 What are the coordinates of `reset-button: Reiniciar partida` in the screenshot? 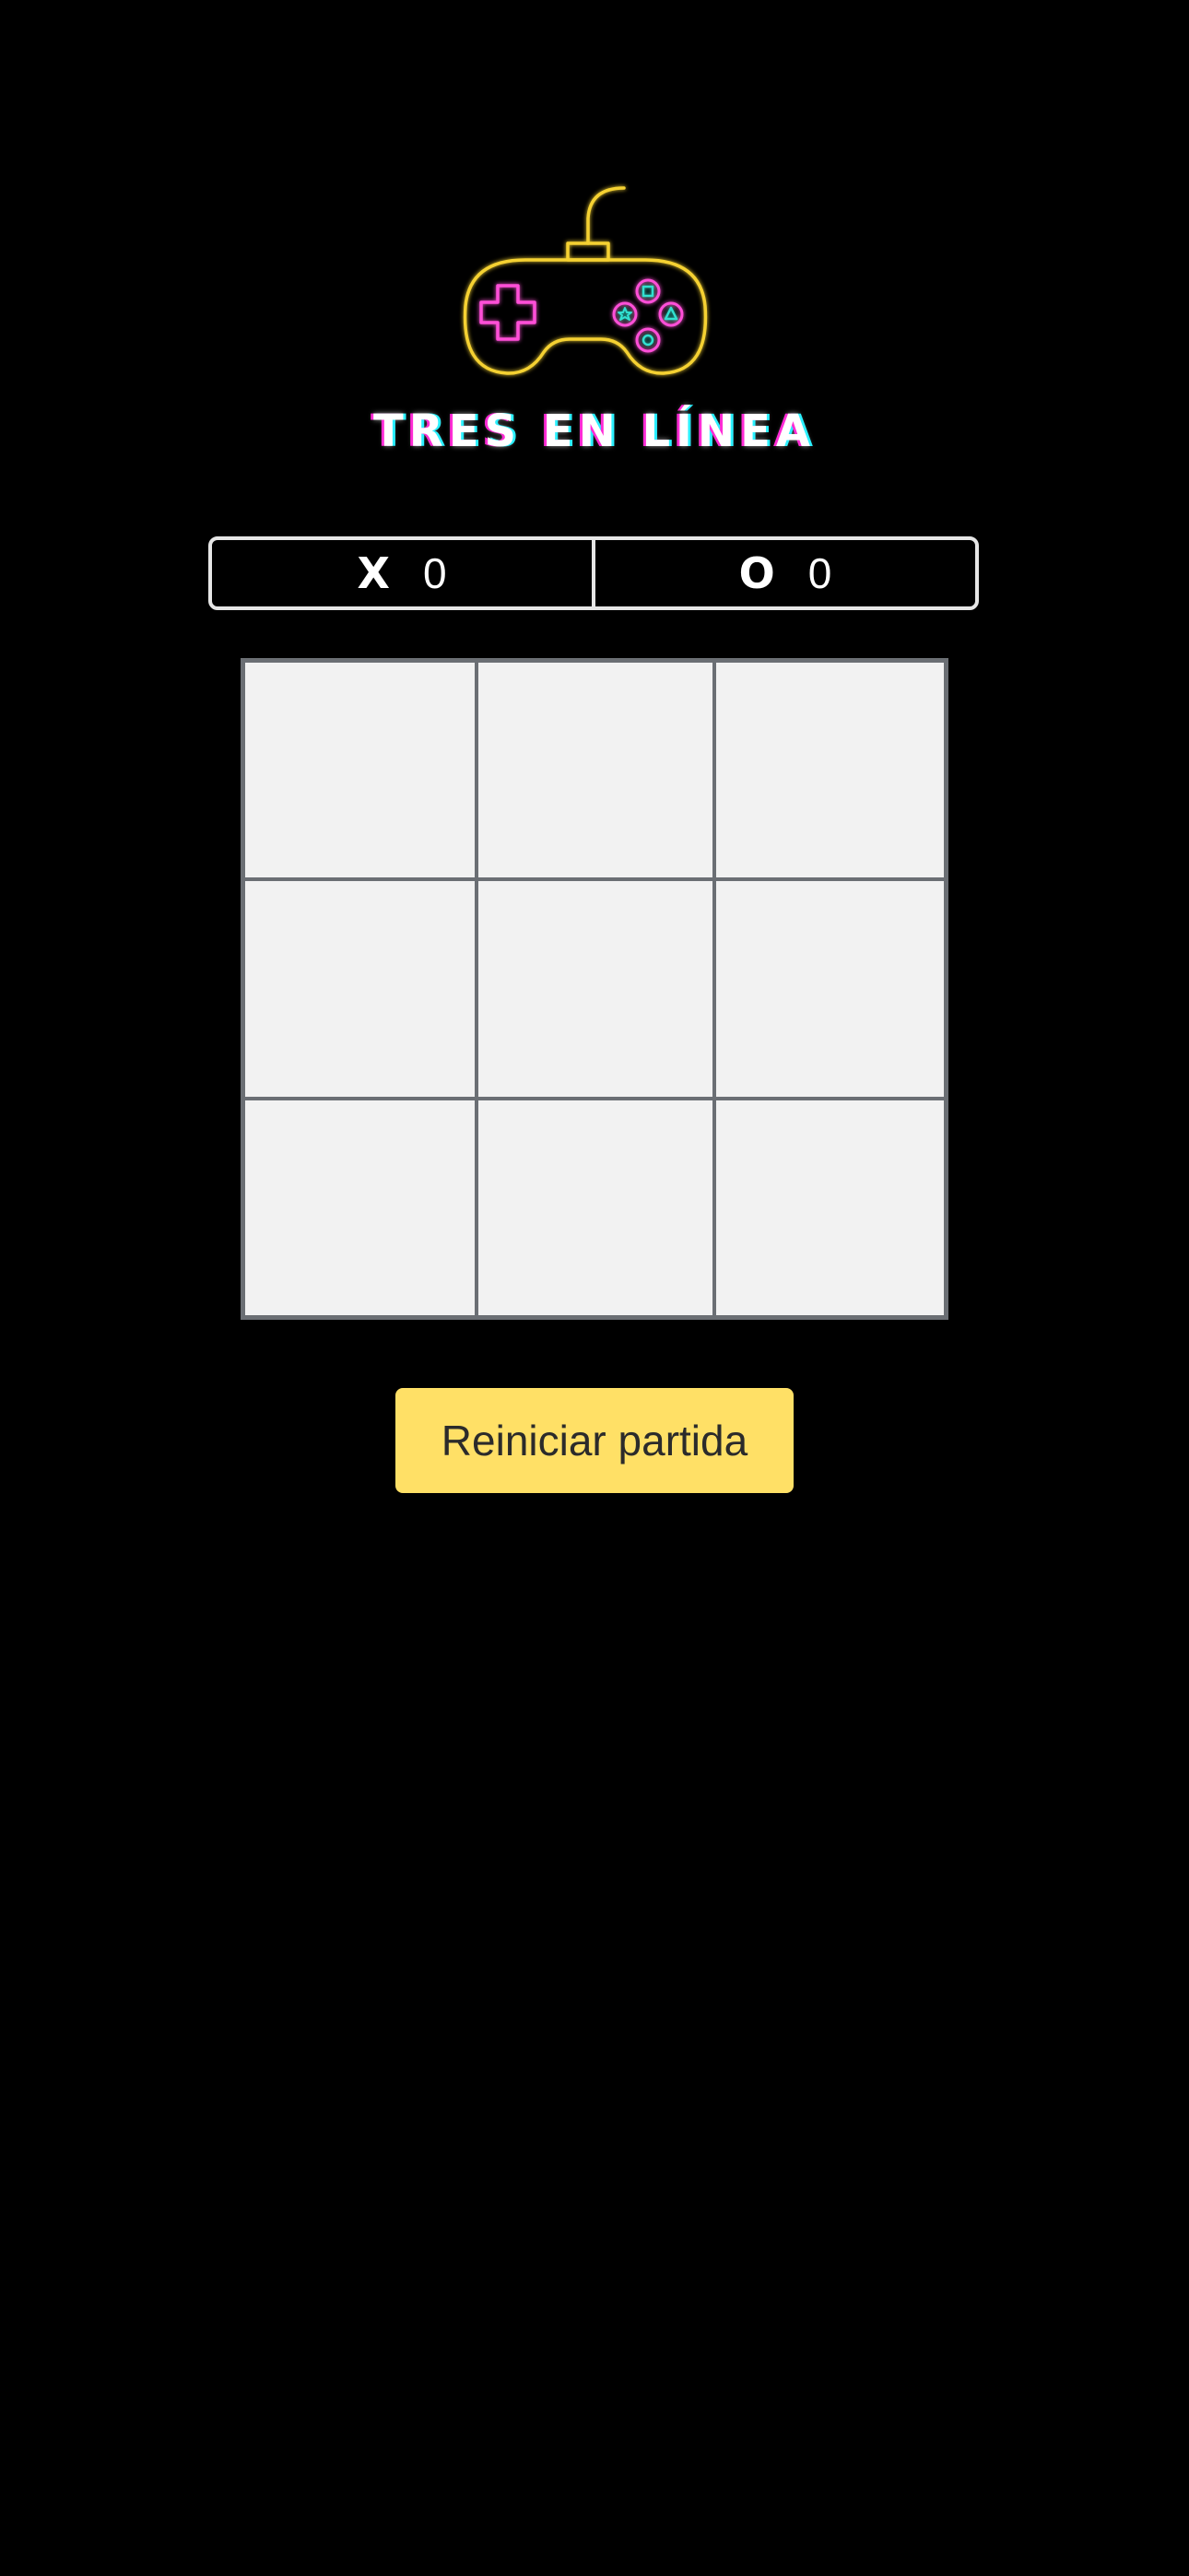 It's located at (594, 1441).